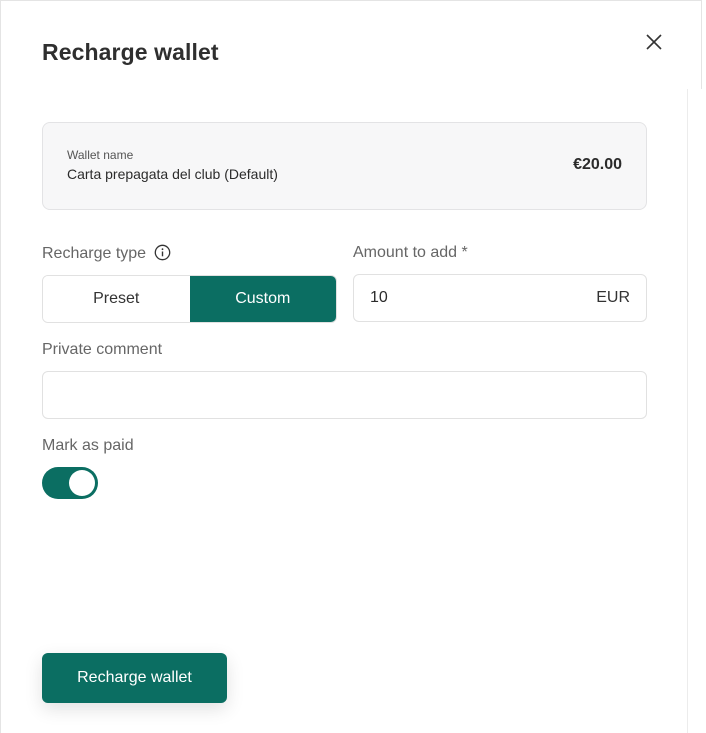 This screenshot has width=706, height=733. What do you see at coordinates (130, 52) in the screenshot?
I see `modal-title: Recharge wallet` at bounding box center [130, 52].